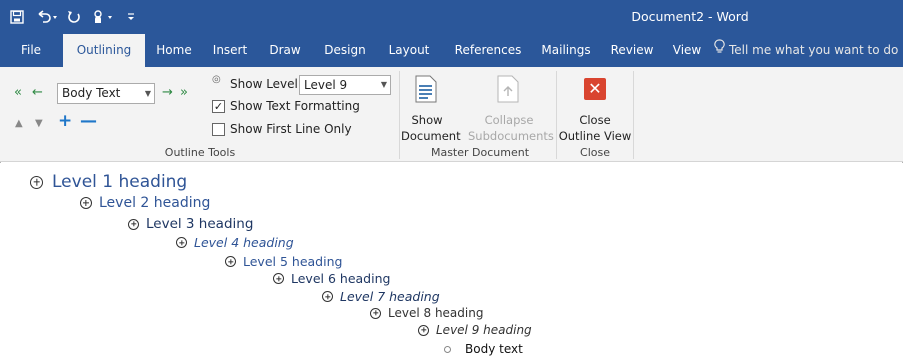 The image size is (903, 362). I want to click on tab-layout: Layout, so click(409, 50).